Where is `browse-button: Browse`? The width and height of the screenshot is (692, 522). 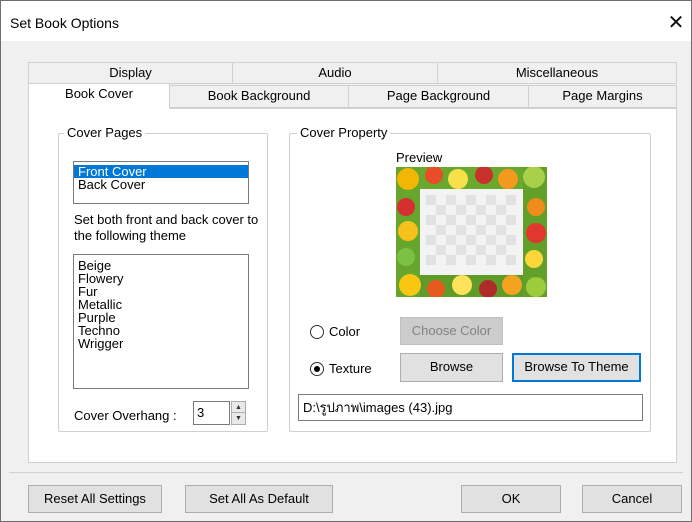 browse-button: Browse is located at coordinates (451, 367).